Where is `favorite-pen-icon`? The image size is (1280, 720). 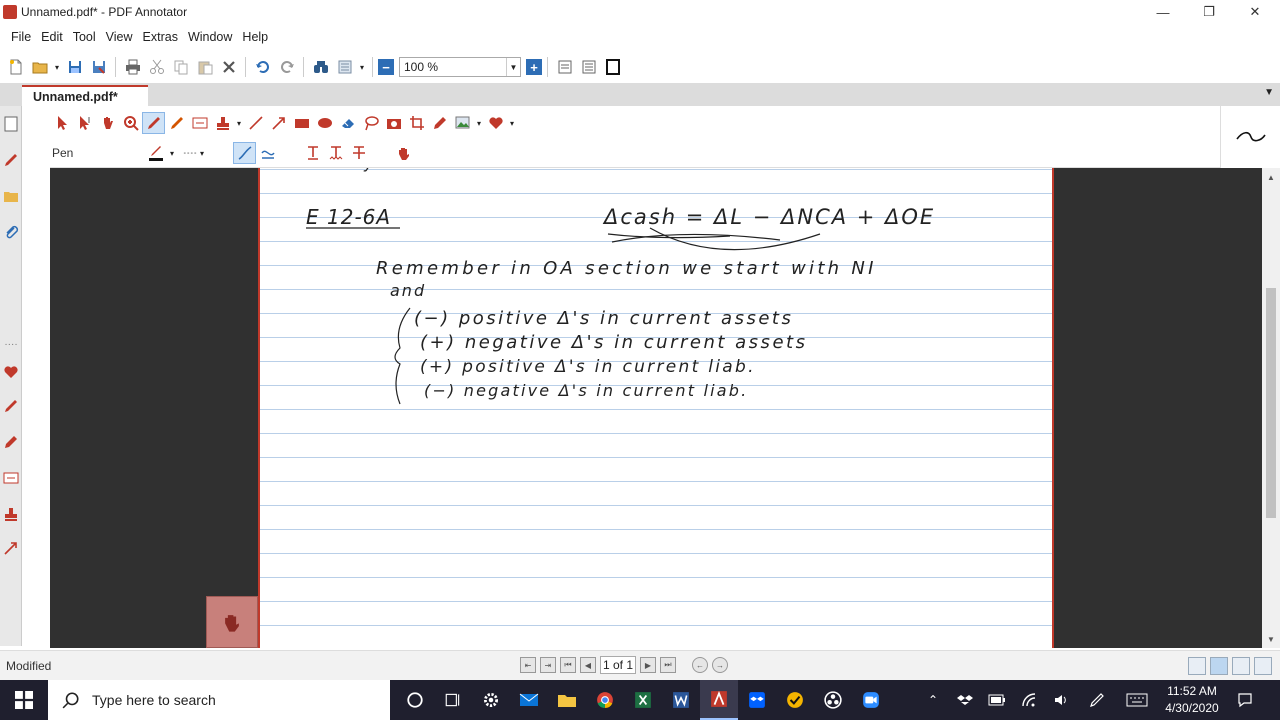 favorite-pen-icon is located at coordinates (11, 406).